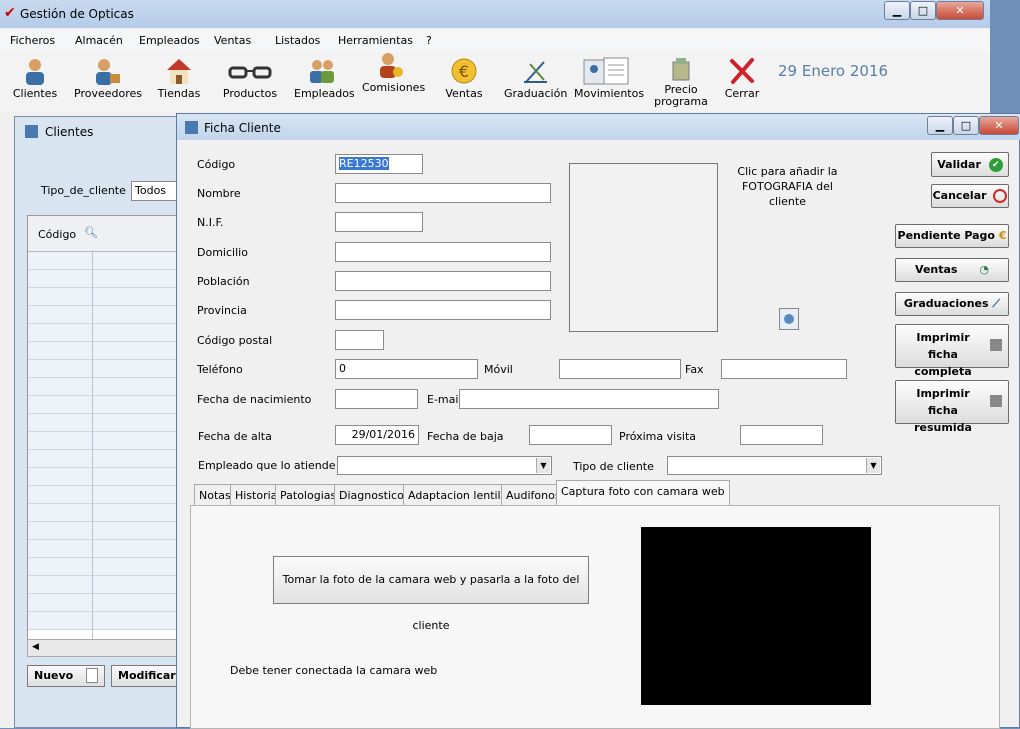 Image resolution: width=1020 pixels, height=729 pixels. Describe the element at coordinates (681, 69) in the screenshot. I see `price-icon` at that location.